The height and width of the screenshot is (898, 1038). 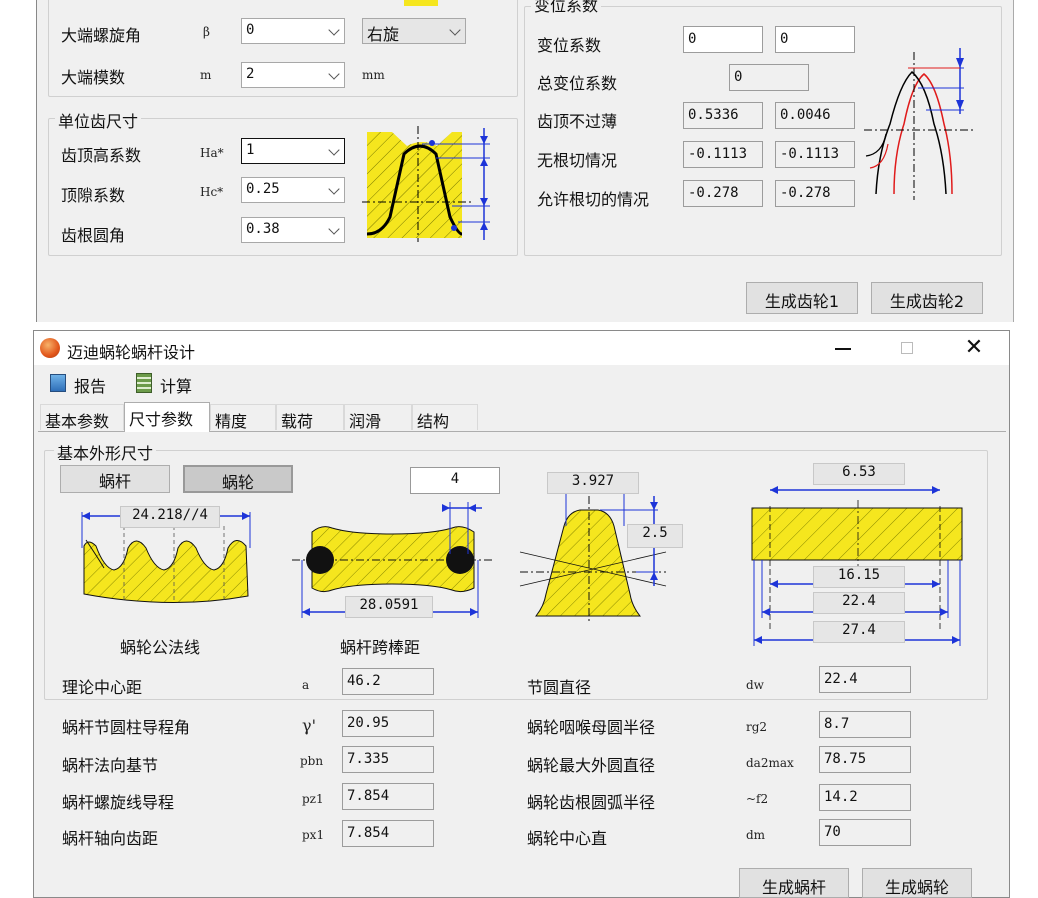 I want to click on report-button: 报告, so click(x=82, y=384).